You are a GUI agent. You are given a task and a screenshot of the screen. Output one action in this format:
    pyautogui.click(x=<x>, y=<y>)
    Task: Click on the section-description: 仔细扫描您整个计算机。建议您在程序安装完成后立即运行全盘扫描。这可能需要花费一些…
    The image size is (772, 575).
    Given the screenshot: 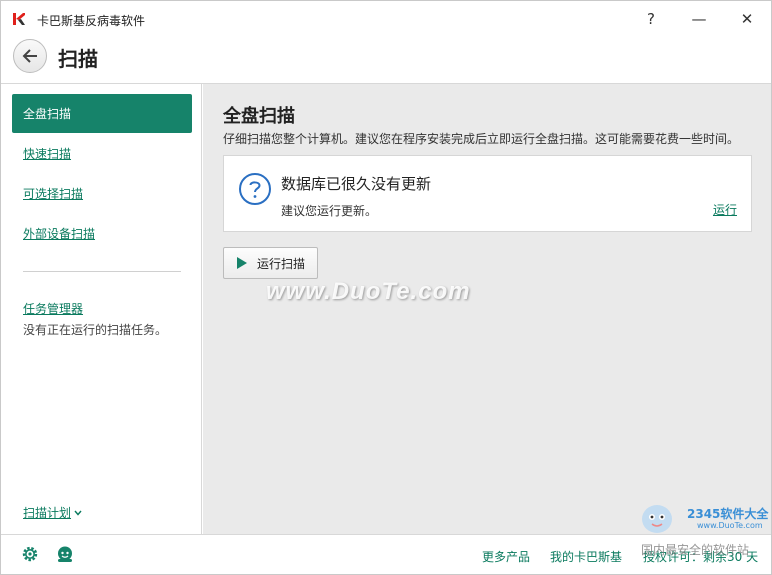 What is the action you would take?
    pyautogui.click(x=481, y=139)
    